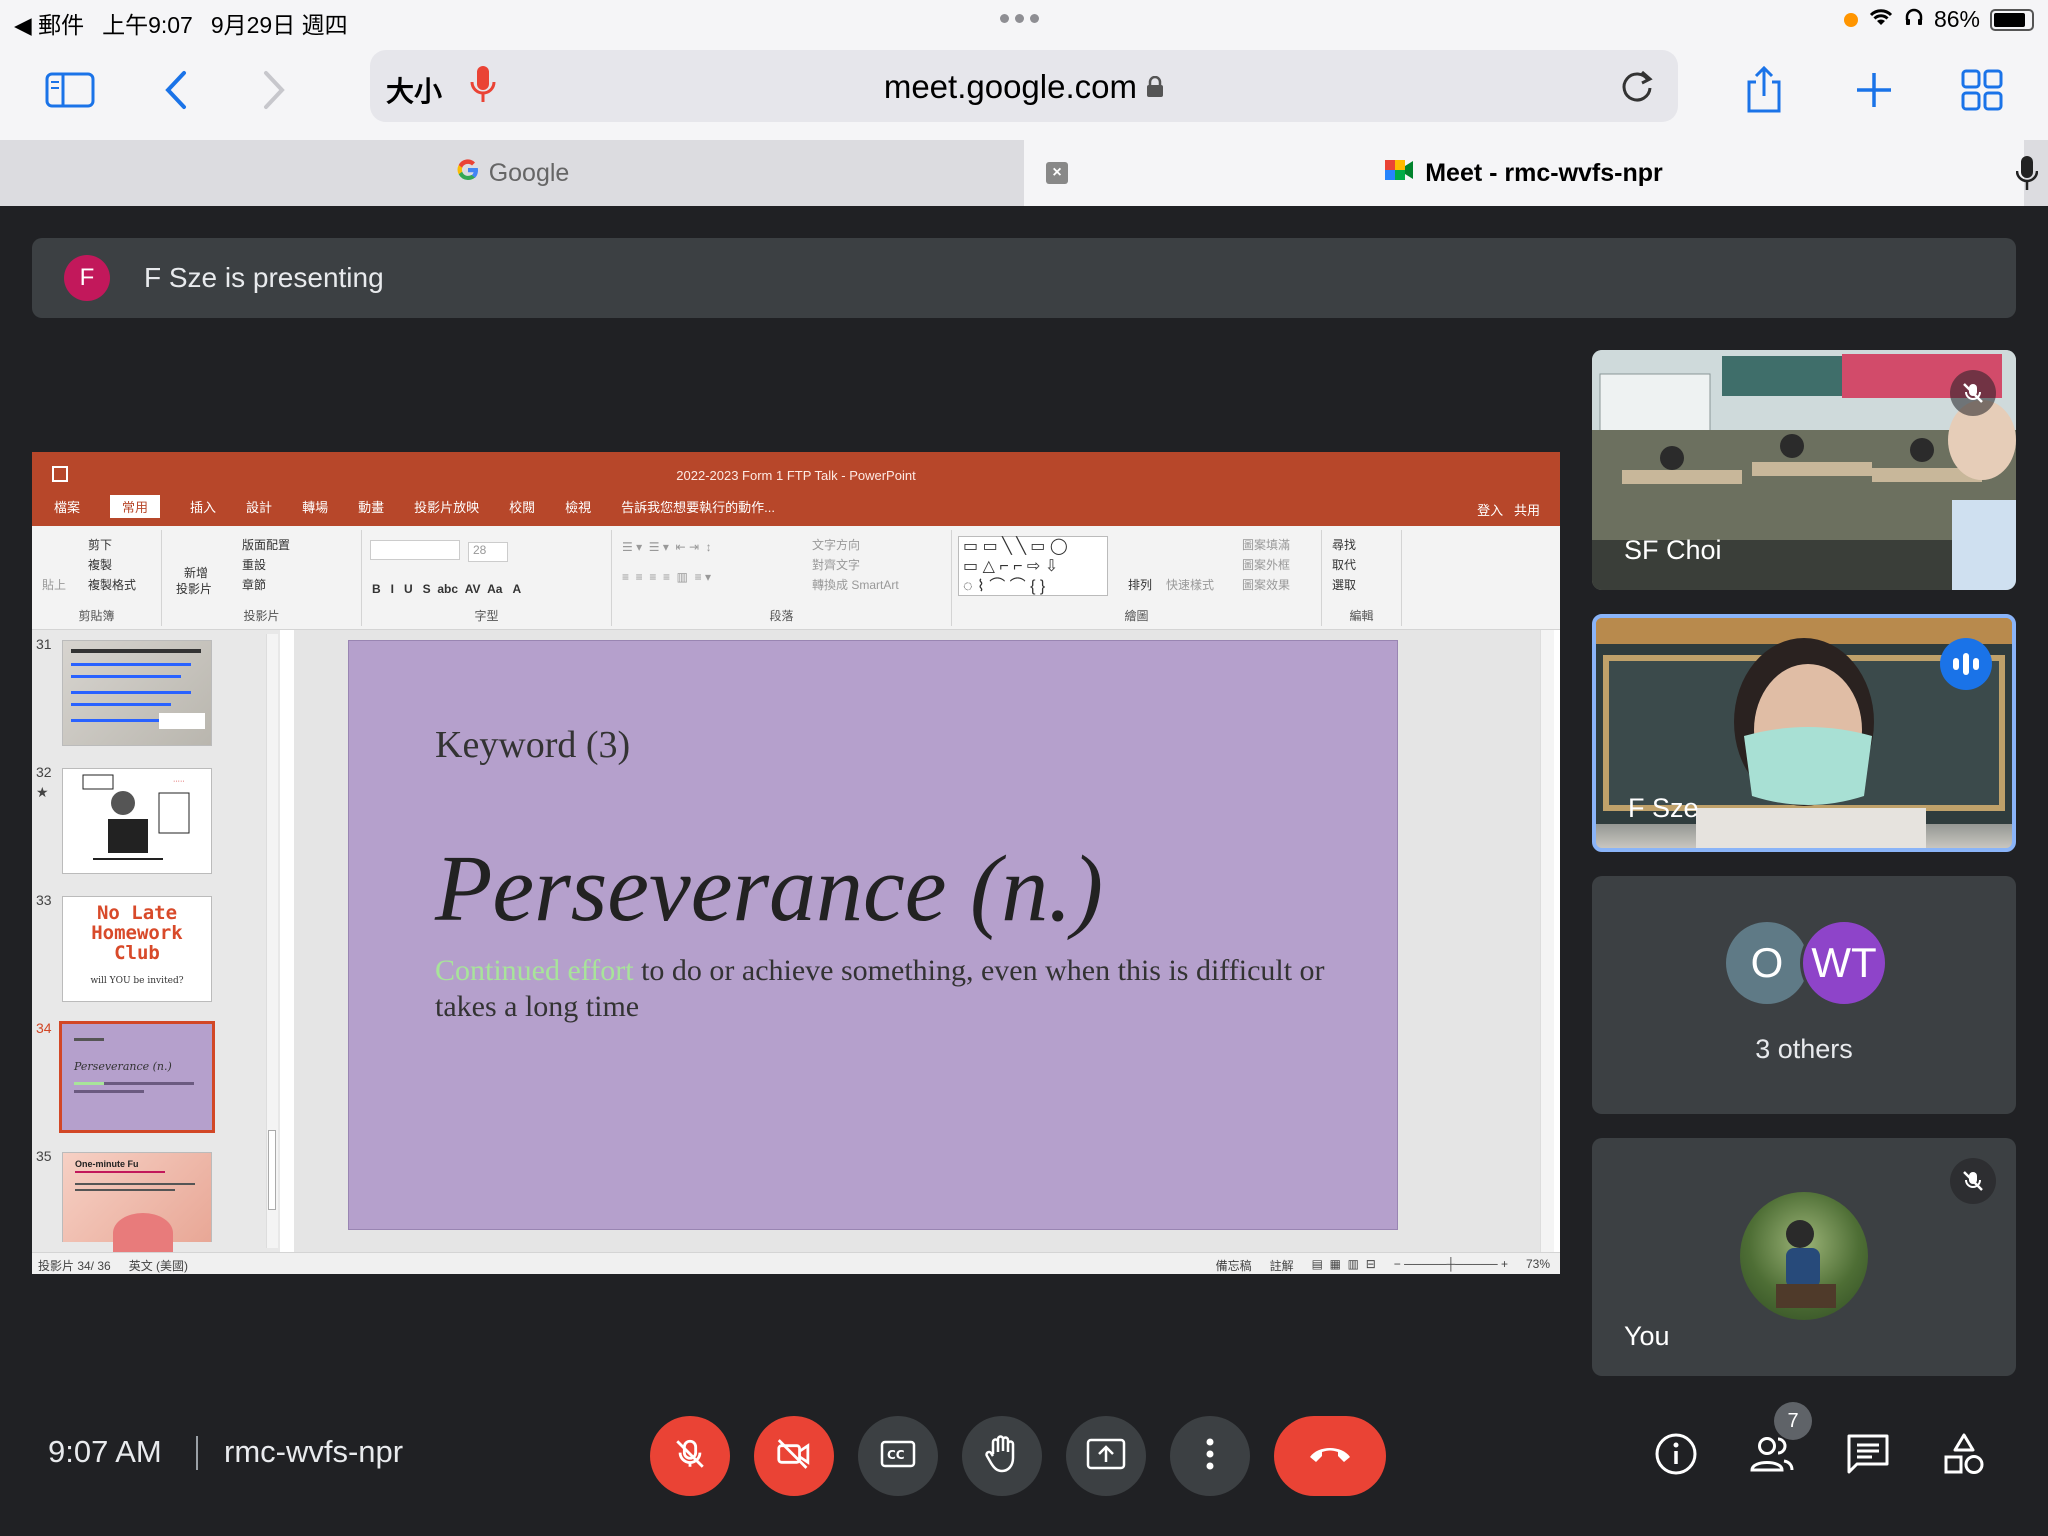 The image size is (2048, 1536). What do you see at coordinates (578, 507) in the screenshot?
I see `ppt-tab-view: 檢視` at bounding box center [578, 507].